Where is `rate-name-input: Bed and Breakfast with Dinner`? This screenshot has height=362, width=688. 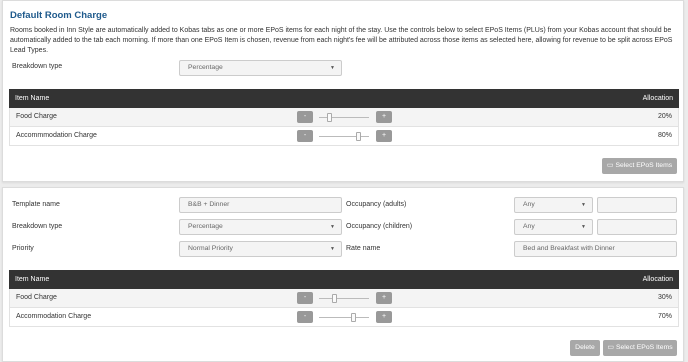
rate-name-input: Bed and Breakfast with Dinner is located at coordinates (595, 249).